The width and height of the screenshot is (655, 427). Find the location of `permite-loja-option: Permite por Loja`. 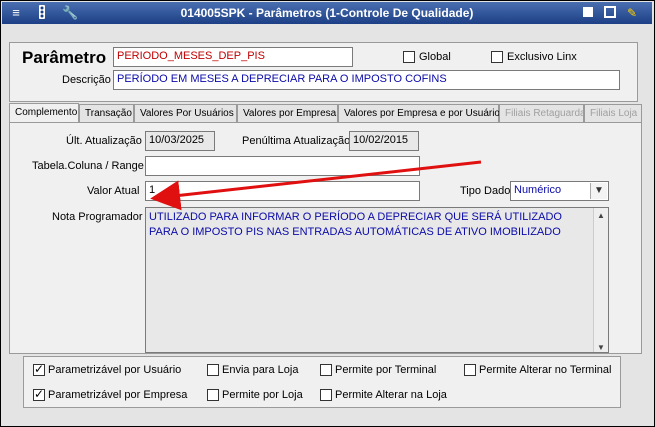

permite-loja-option: Permite por Loja is located at coordinates (255, 395).